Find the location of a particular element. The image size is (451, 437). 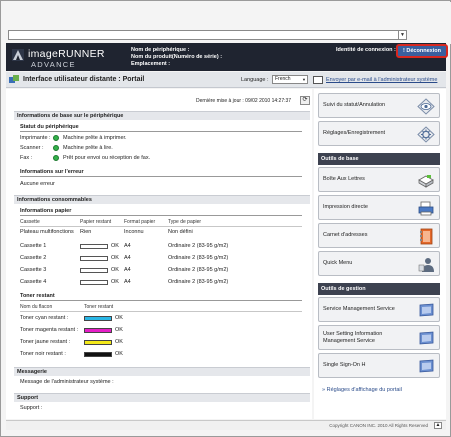

paper-source: Cassette 4 is located at coordinates (33, 282).